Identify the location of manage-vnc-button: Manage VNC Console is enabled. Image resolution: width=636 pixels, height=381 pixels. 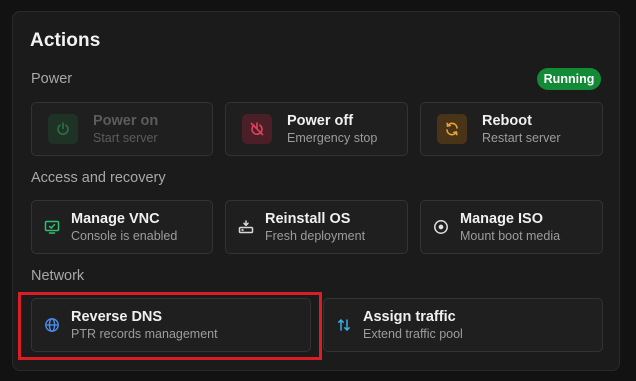
(122, 227).